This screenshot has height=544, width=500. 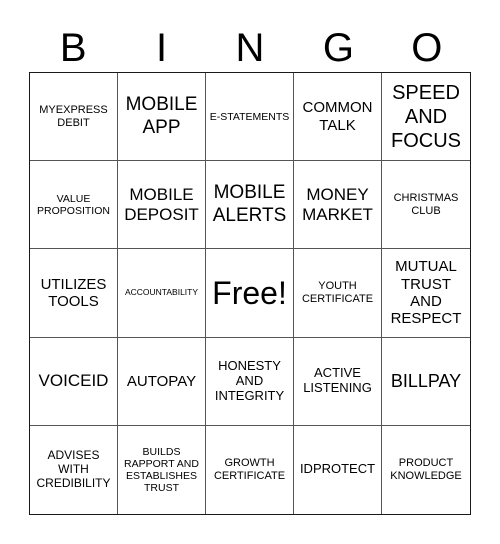 I want to click on bingo-cell: ACTIVE LISTENING, so click(x=338, y=381).